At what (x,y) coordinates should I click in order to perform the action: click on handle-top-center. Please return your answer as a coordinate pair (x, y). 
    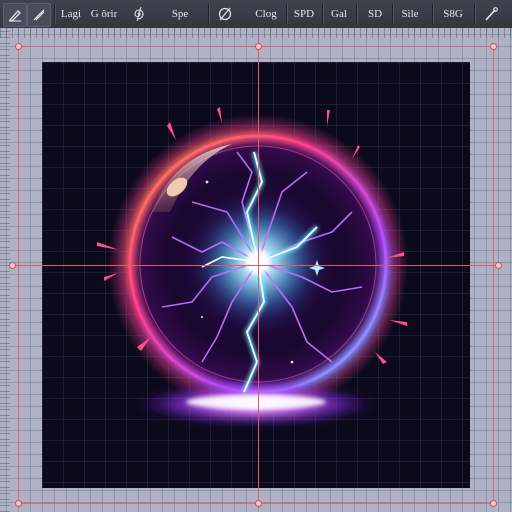
    Looking at the image, I should click on (258, 46).